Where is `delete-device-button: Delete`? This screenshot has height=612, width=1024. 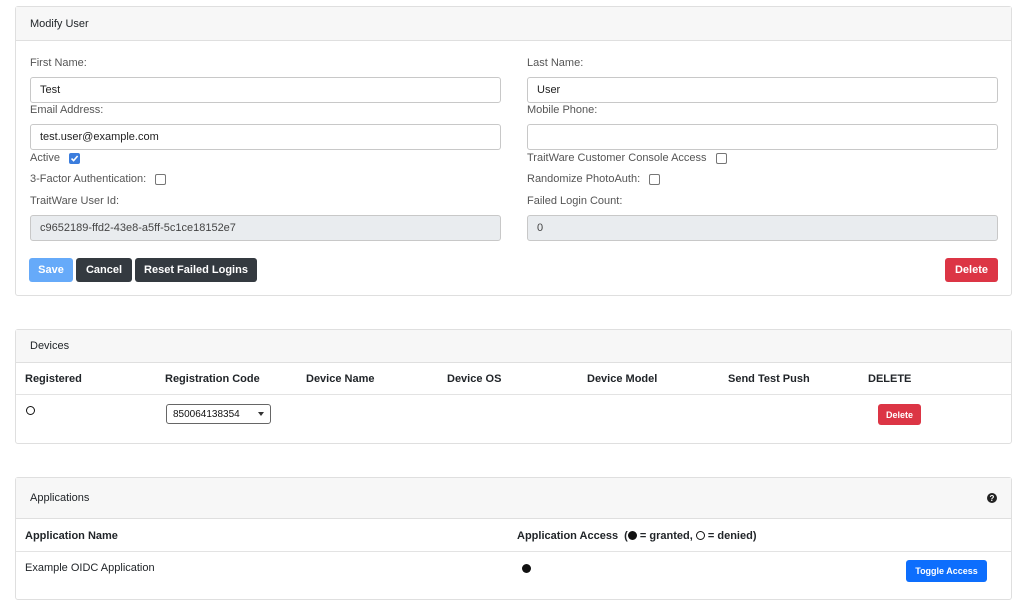 delete-device-button: Delete is located at coordinates (899, 414).